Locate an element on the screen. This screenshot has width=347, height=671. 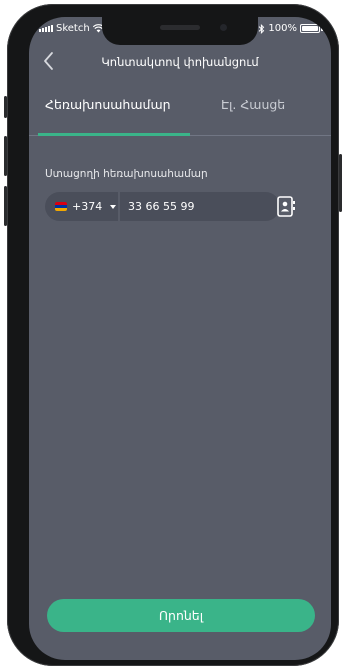
country-code-select: +374 is located at coordinates (81, 206).